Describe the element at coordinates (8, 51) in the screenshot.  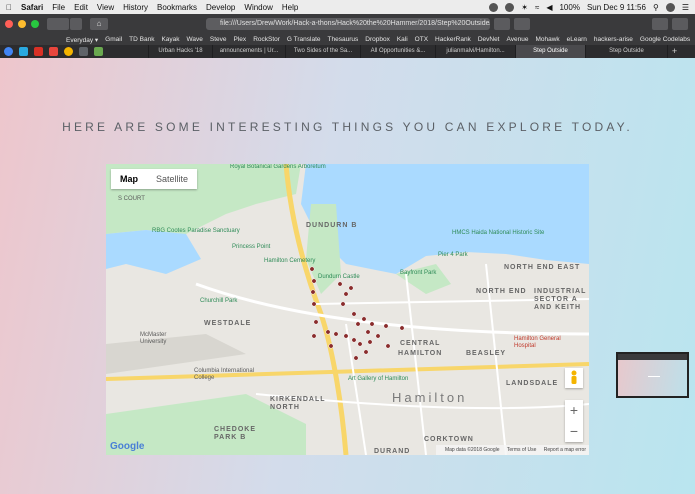
I see `chrome-favicon-icon` at that location.